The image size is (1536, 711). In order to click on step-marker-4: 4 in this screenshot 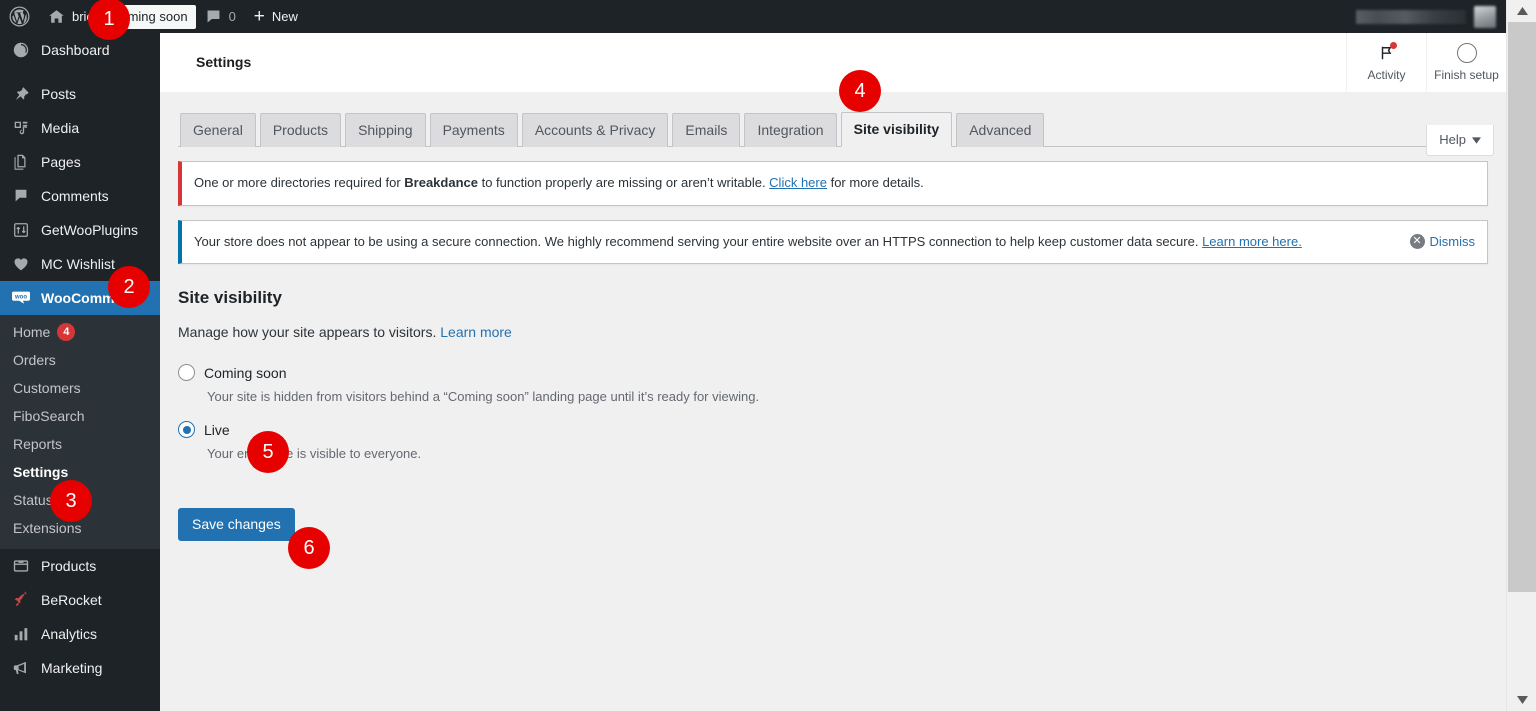, I will do `click(860, 91)`.